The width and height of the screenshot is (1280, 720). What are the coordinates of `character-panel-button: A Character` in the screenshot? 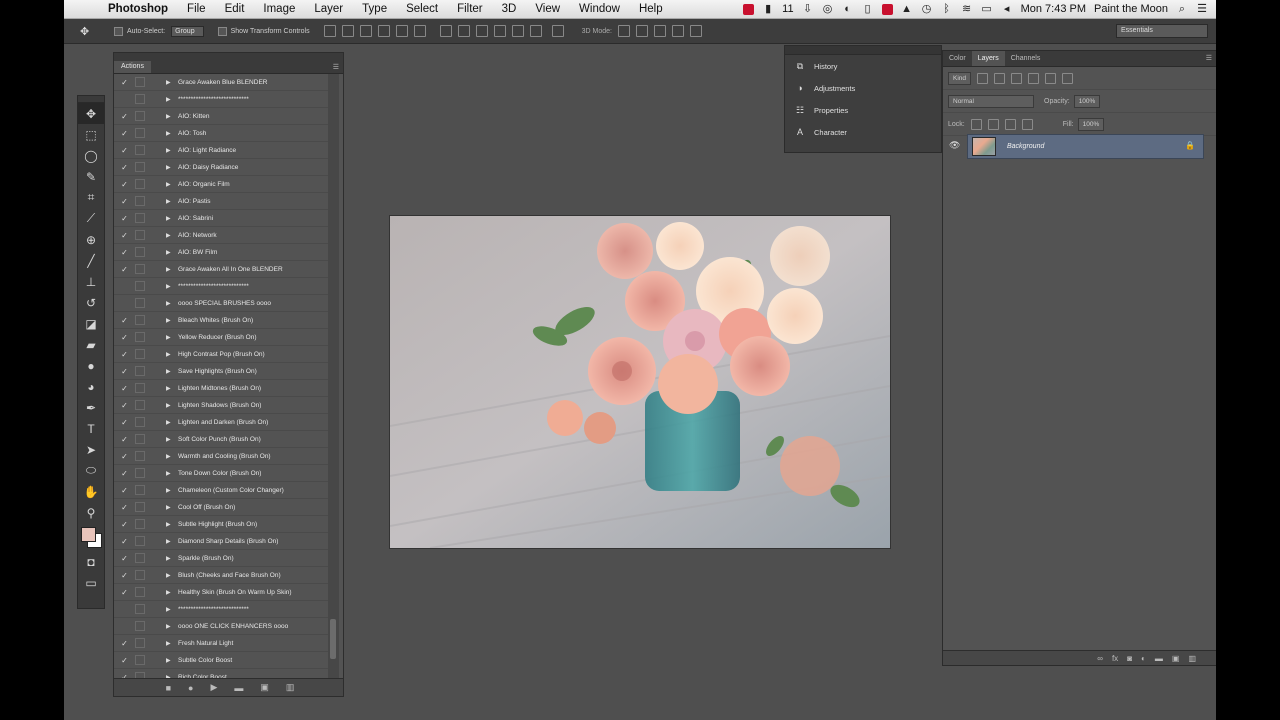 It's located at (863, 132).